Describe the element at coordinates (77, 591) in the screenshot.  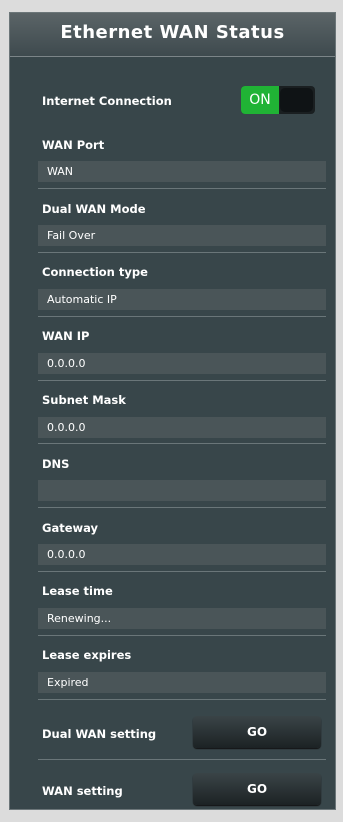
I see `lease-time-label: Lease time` at that location.